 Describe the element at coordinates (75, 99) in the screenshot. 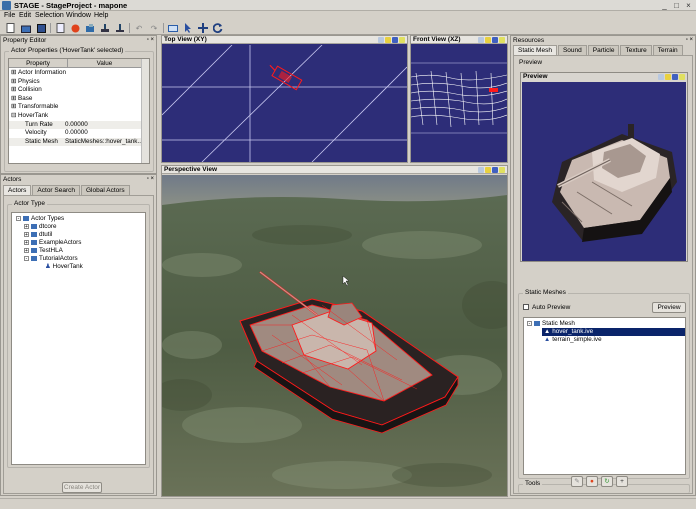

I see `property-row: ⊞ Base` at that location.